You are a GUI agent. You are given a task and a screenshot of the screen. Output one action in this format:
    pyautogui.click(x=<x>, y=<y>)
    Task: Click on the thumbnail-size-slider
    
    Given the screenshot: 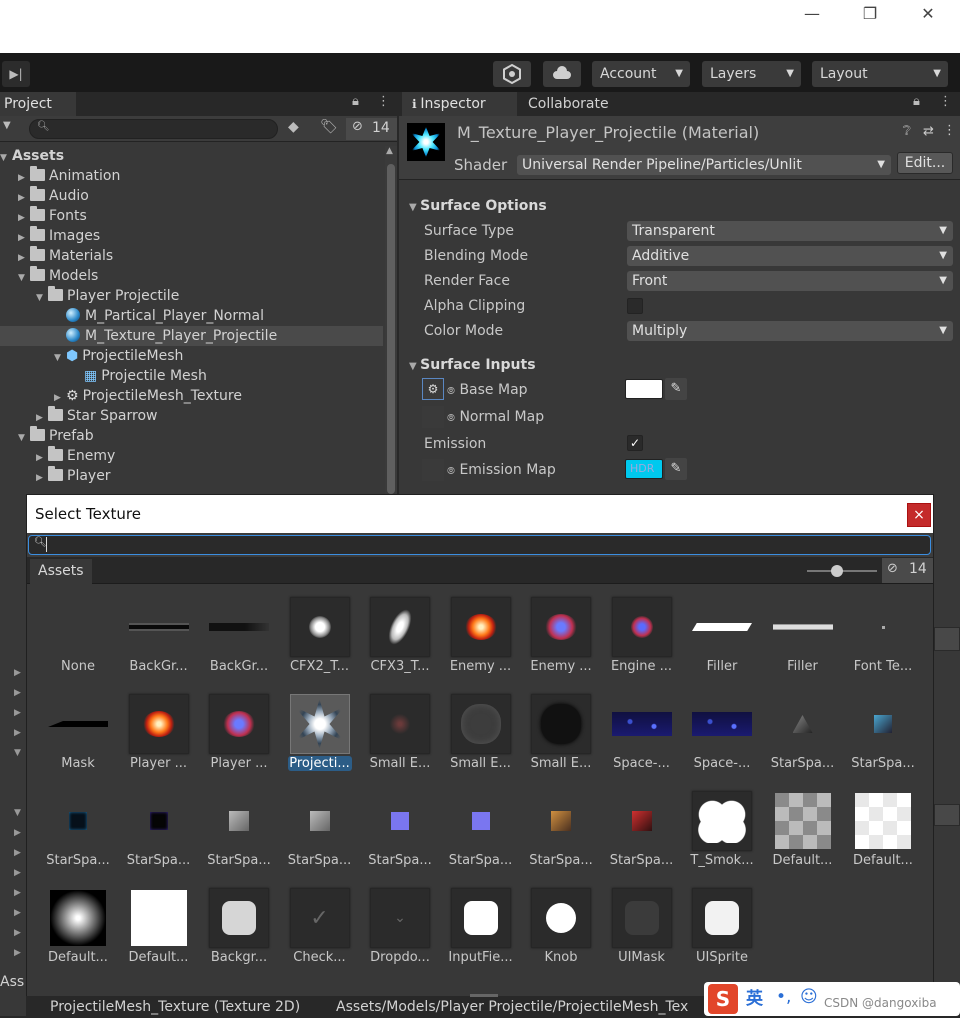 What is the action you would take?
    pyautogui.click(x=842, y=571)
    